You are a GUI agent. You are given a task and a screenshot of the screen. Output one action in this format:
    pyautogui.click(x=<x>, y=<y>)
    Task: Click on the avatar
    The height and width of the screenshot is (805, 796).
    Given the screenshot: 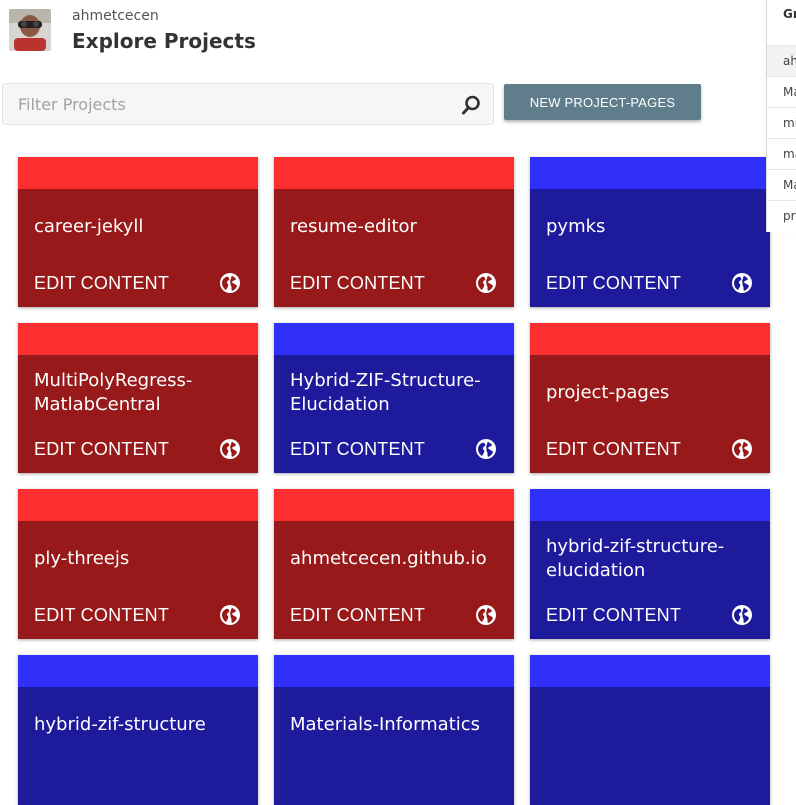 What is the action you would take?
    pyautogui.click(x=30, y=30)
    